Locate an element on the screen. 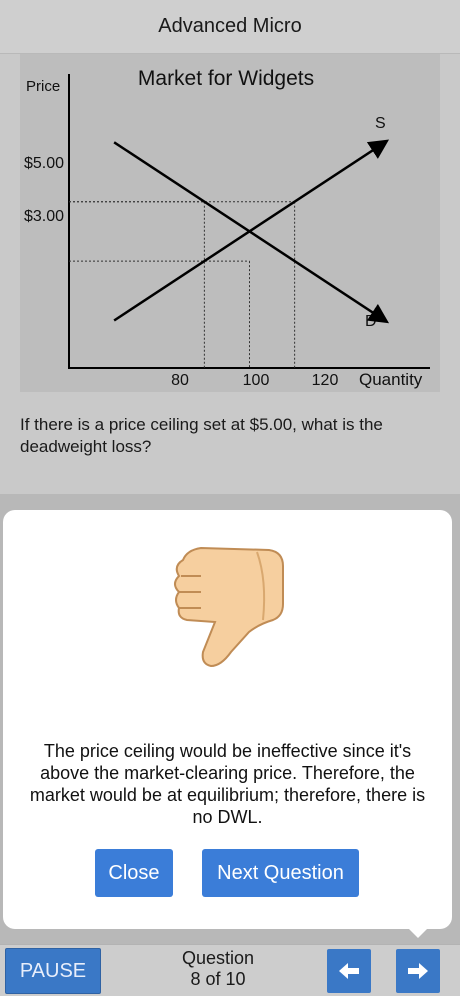 Image resolution: width=460 pixels, height=996 pixels. previous-question-button is located at coordinates (349, 971).